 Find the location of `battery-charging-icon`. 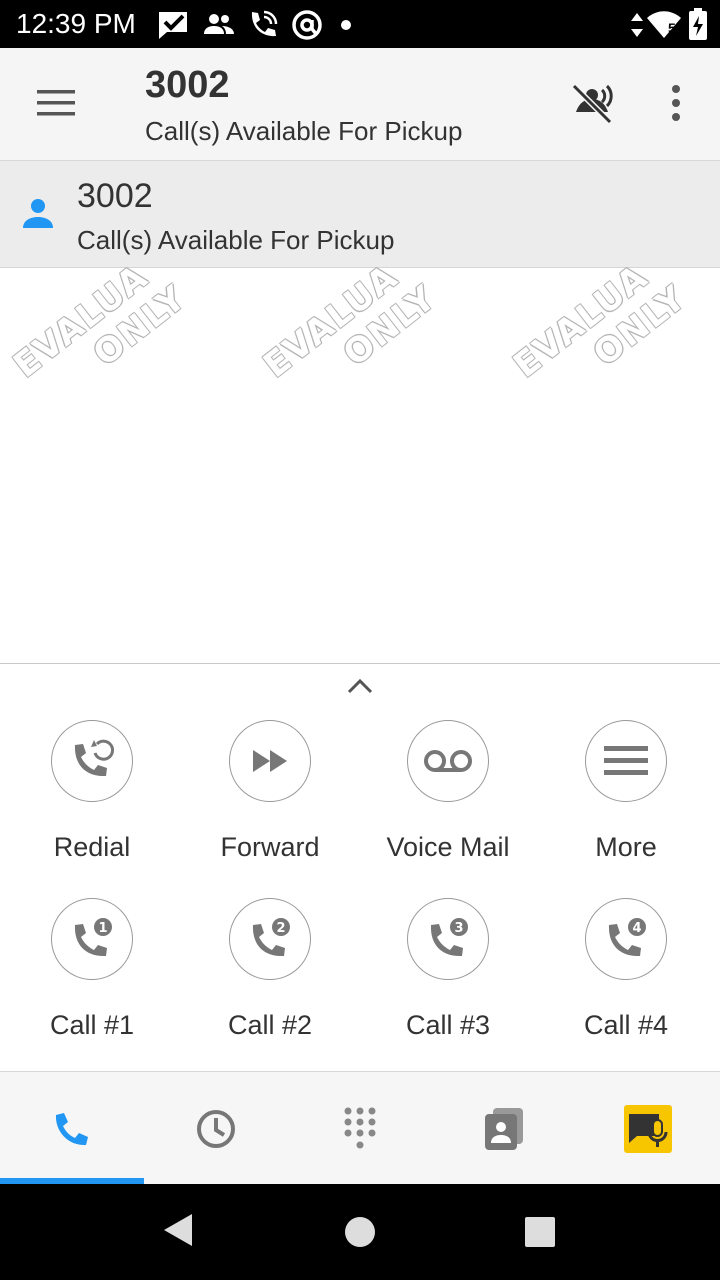

battery-charging-icon is located at coordinates (698, 27).